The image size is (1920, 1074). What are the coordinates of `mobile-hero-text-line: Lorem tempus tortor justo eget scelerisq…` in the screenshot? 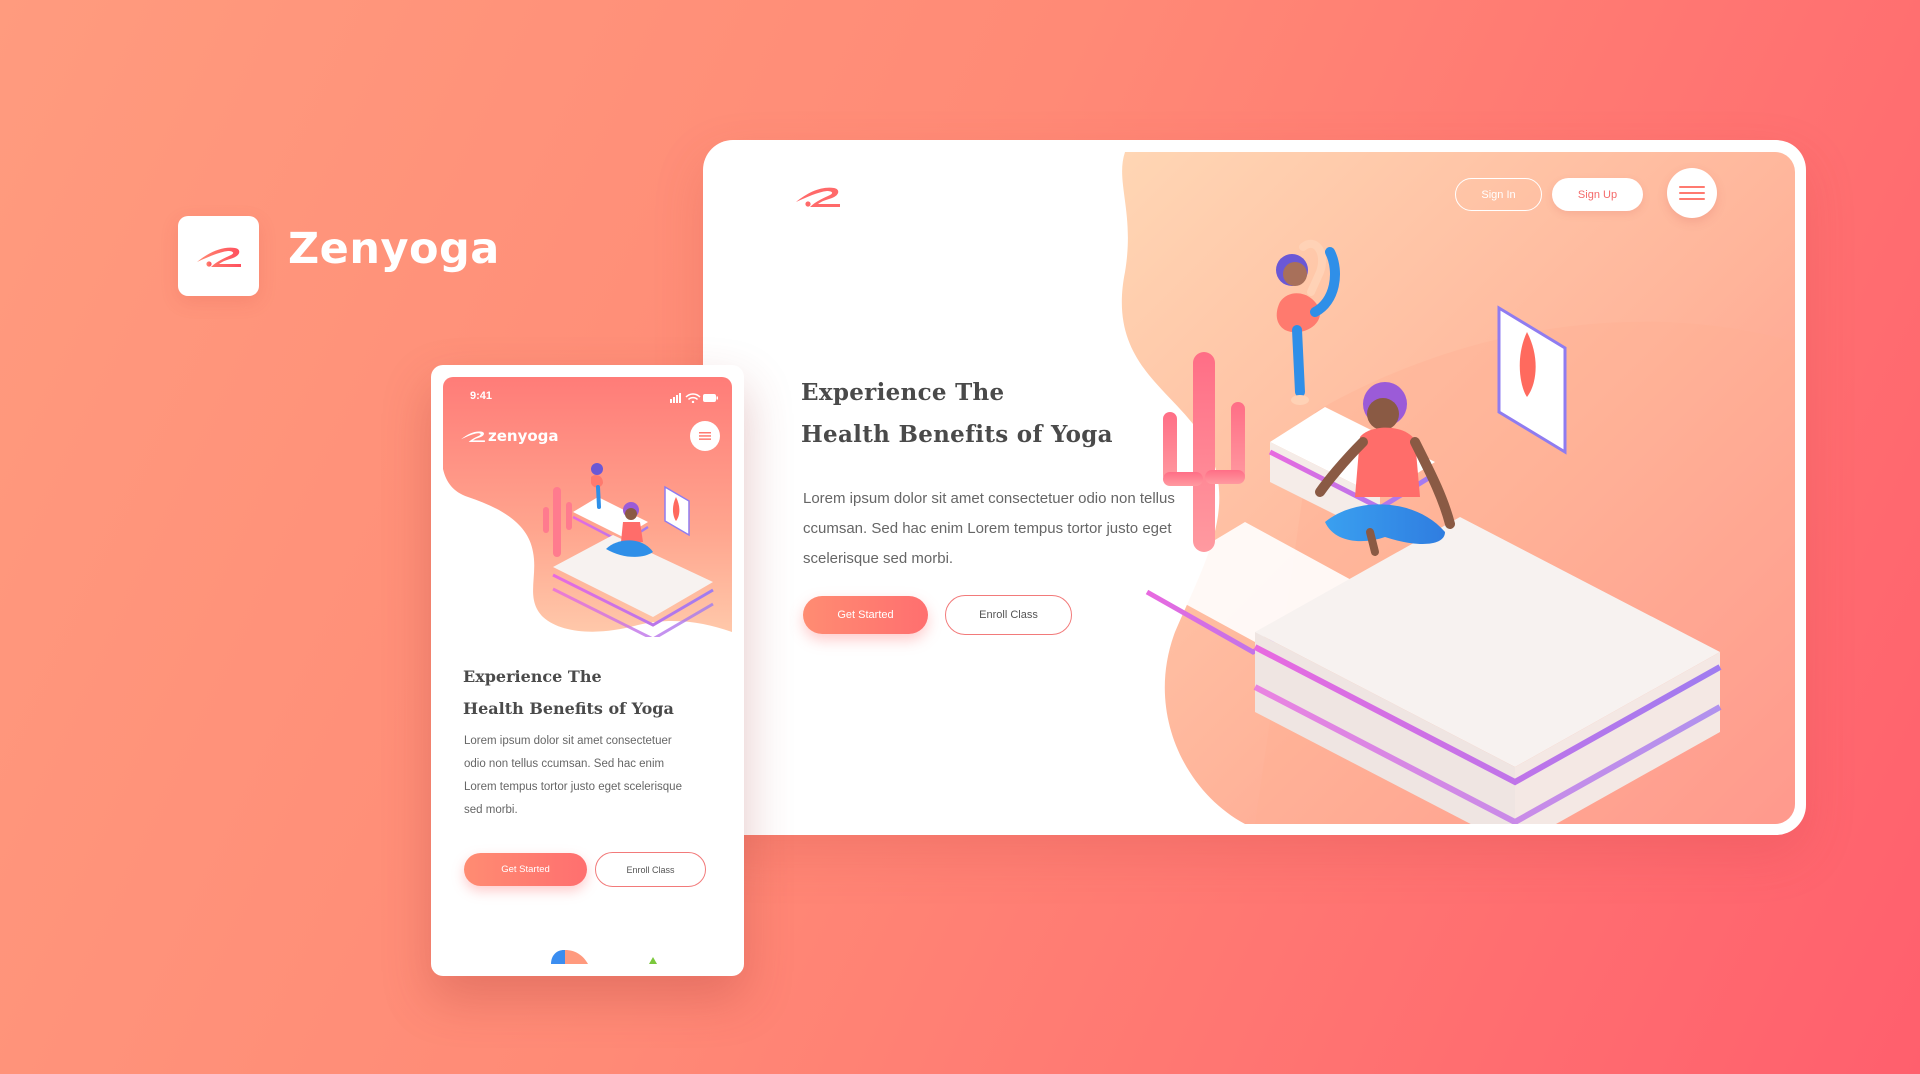 It's located at (573, 787).